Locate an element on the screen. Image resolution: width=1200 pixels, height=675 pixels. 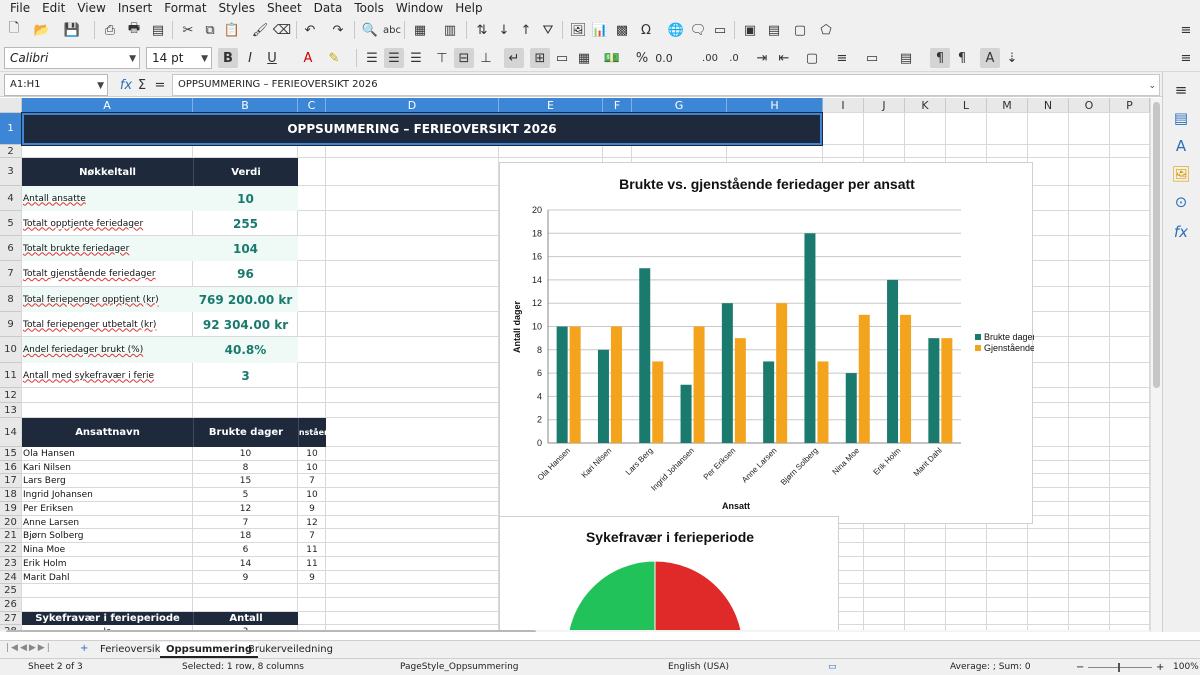
kpi-label: Antall med sykefravær i ferie is located at coordinates (107, 375).